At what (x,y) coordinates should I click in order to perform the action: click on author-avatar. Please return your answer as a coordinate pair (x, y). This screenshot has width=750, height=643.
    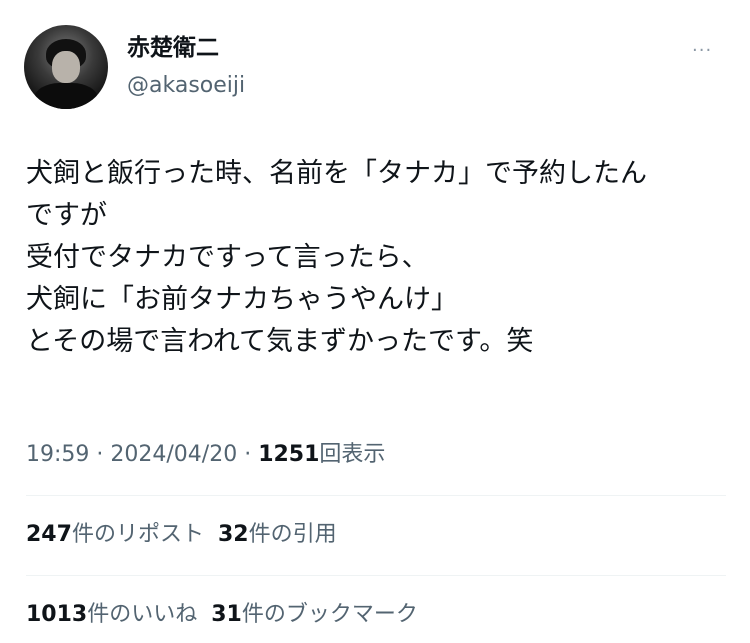
    Looking at the image, I should click on (66, 67).